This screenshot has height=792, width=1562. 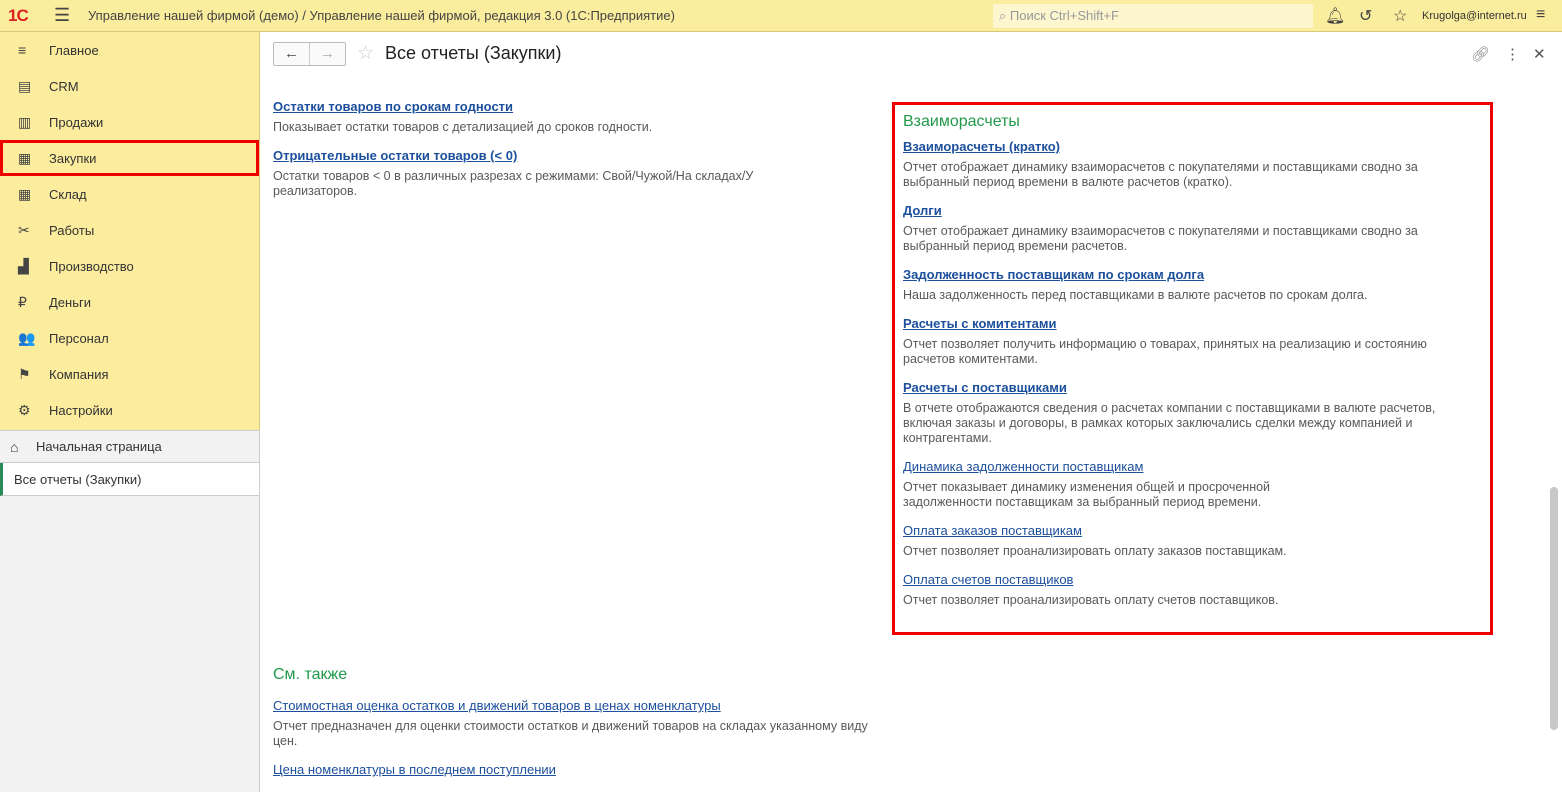 I want to click on gear-icon: ⚙, so click(x=24, y=409).